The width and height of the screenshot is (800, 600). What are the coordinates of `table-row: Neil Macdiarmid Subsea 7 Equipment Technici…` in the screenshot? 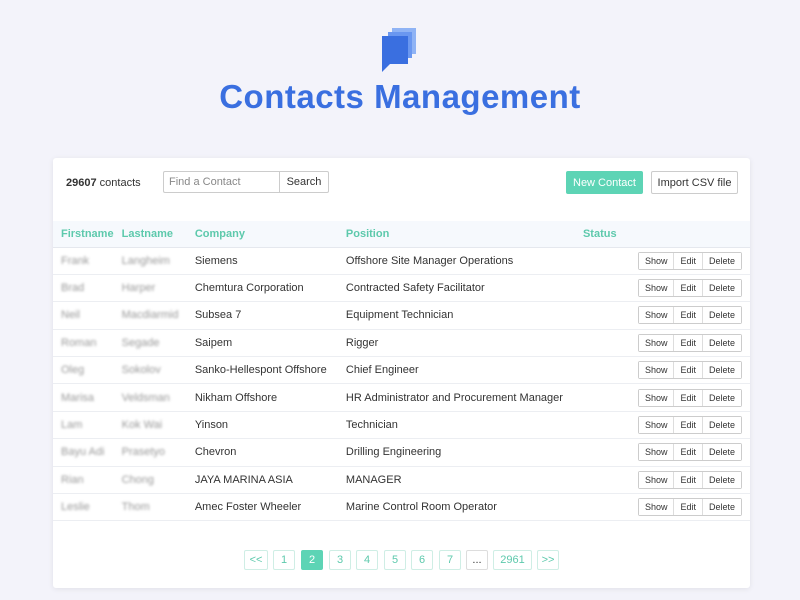 It's located at (401, 316).